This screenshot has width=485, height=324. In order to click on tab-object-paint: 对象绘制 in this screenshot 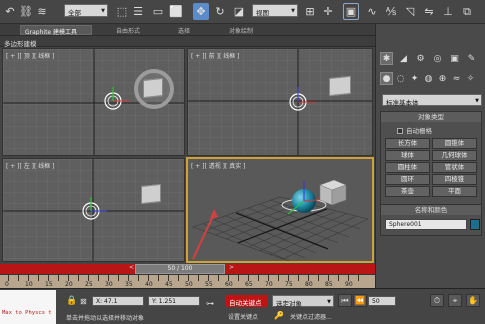, I will do `click(241, 30)`.